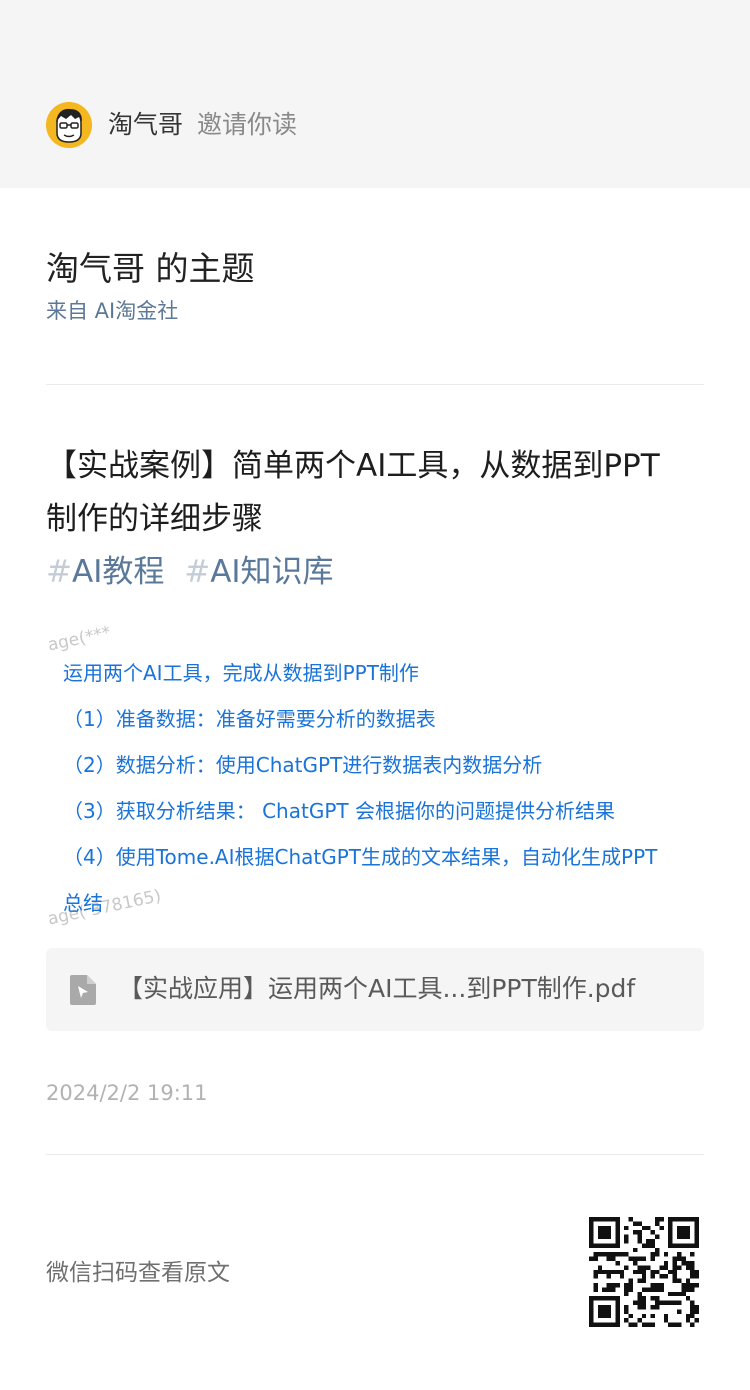 Image resolution: width=750 pixels, height=1390 pixels. What do you see at coordinates (154, 519) in the screenshot?
I see `post-title-line: 制作的详细步骤` at bounding box center [154, 519].